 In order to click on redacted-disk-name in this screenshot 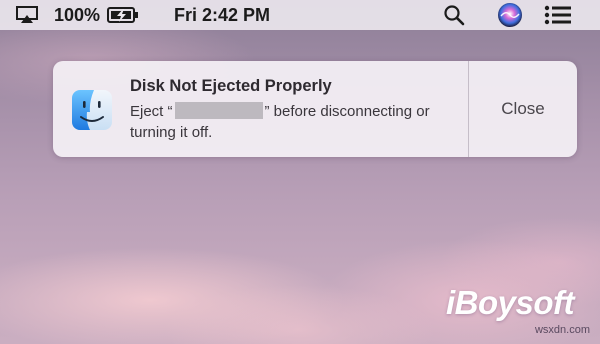, I will do `click(218, 110)`.